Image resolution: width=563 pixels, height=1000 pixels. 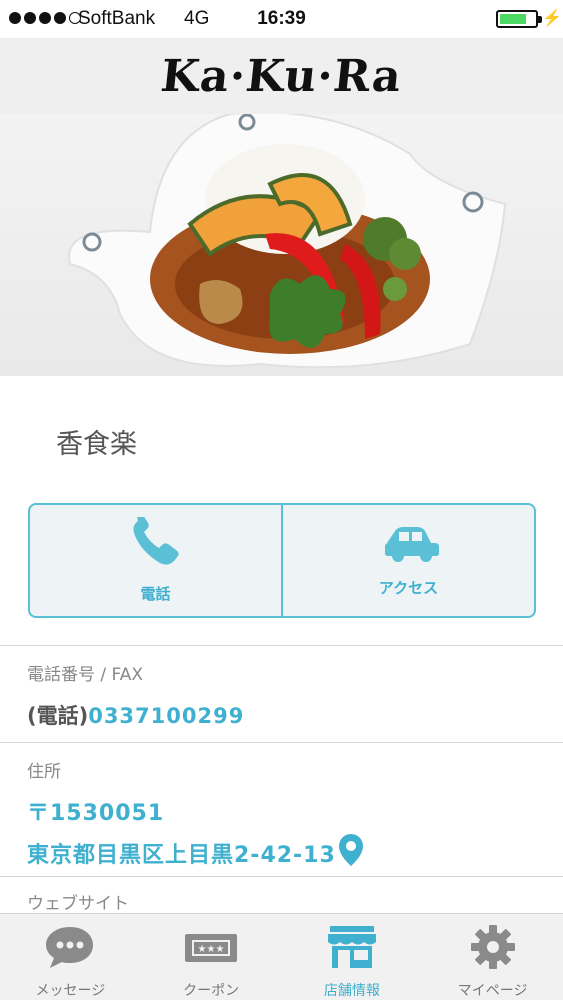 What do you see at coordinates (409, 545) in the screenshot?
I see `car-icon` at bounding box center [409, 545].